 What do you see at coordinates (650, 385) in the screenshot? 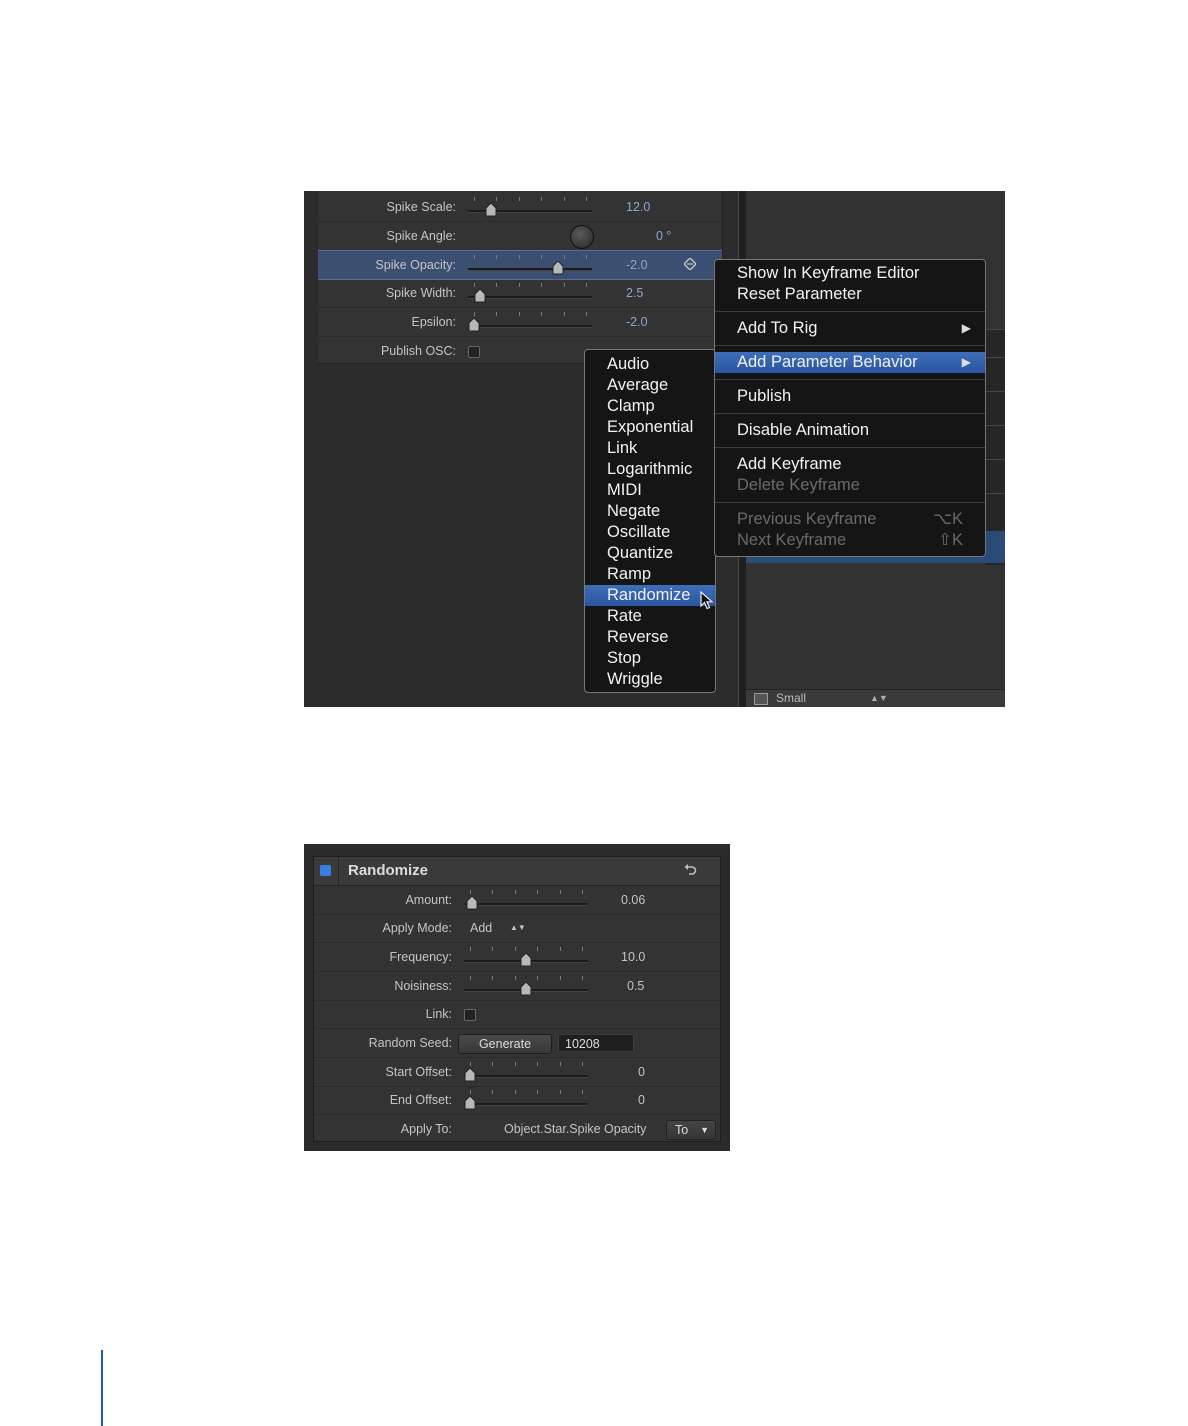
I see `menu-item-average: Average` at bounding box center [650, 385].